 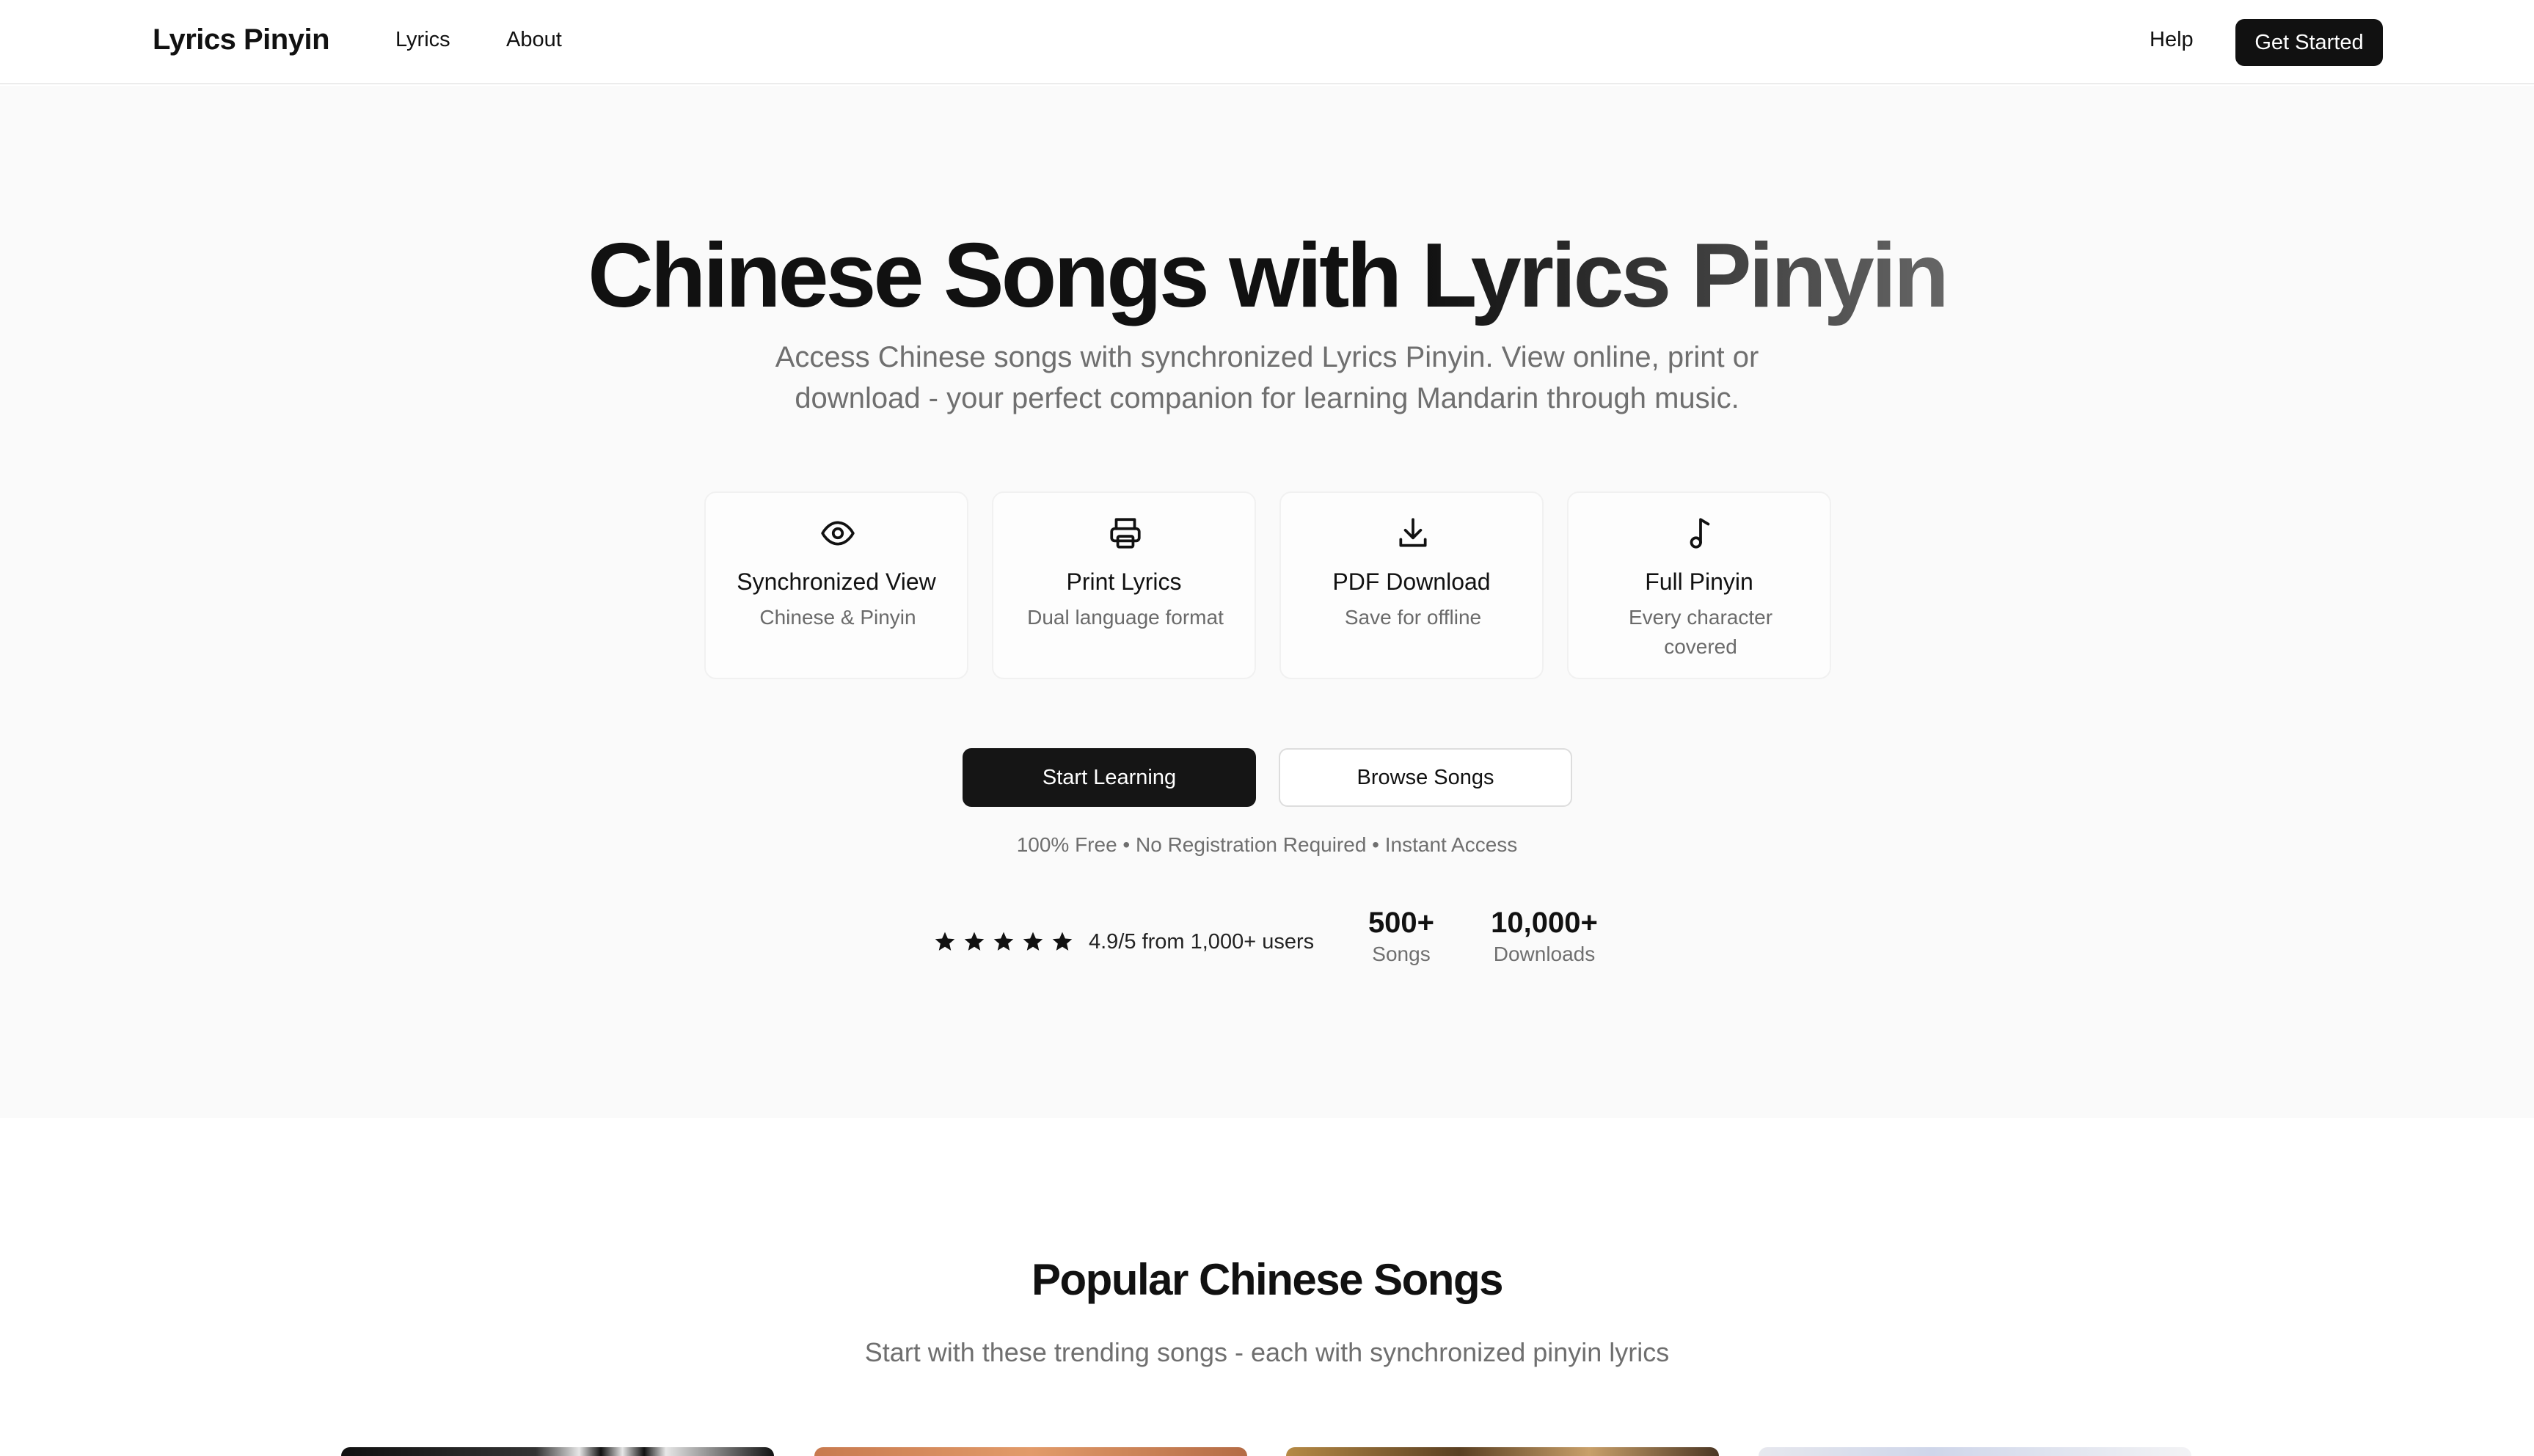 What do you see at coordinates (1685, 276) in the screenshot?
I see `hero-title-accent: Lyrics Pinyin` at bounding box center [1685, 276].